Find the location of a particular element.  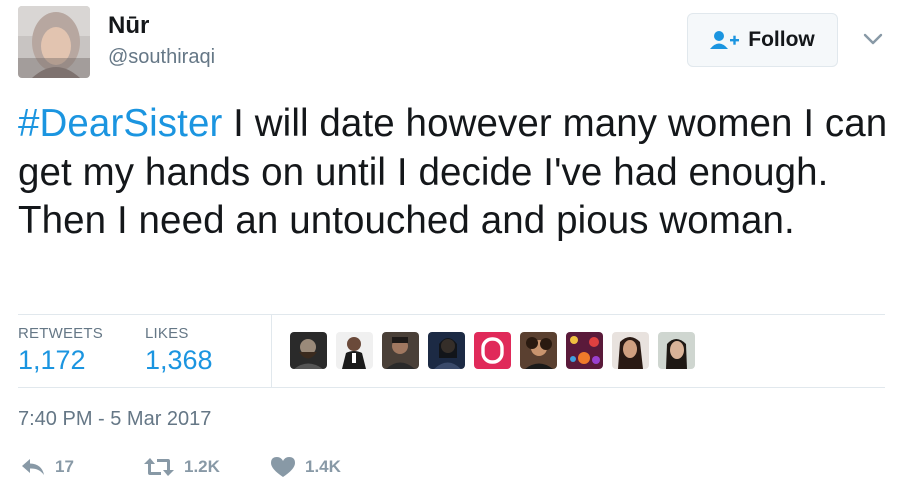

likers-list is located at coordinates (492, 350).